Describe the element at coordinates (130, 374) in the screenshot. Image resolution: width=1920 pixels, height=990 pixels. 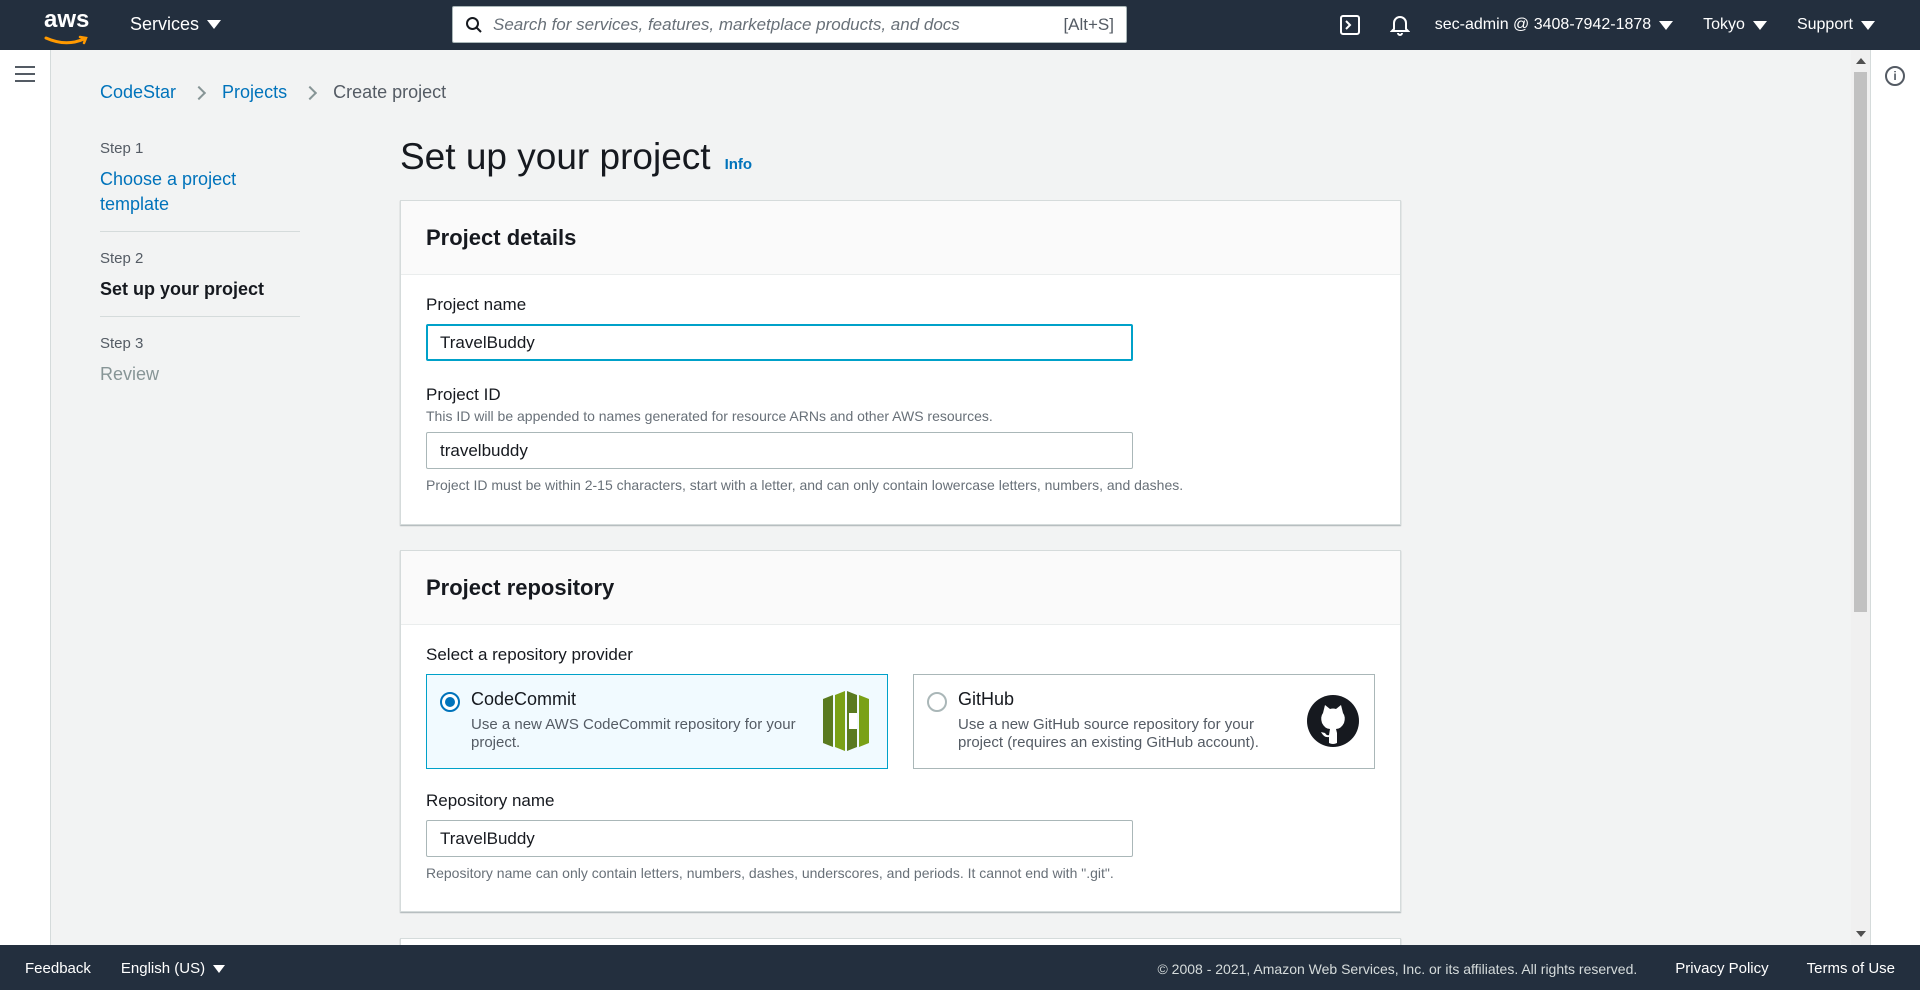
I see `step-label-review: Review` at that location.